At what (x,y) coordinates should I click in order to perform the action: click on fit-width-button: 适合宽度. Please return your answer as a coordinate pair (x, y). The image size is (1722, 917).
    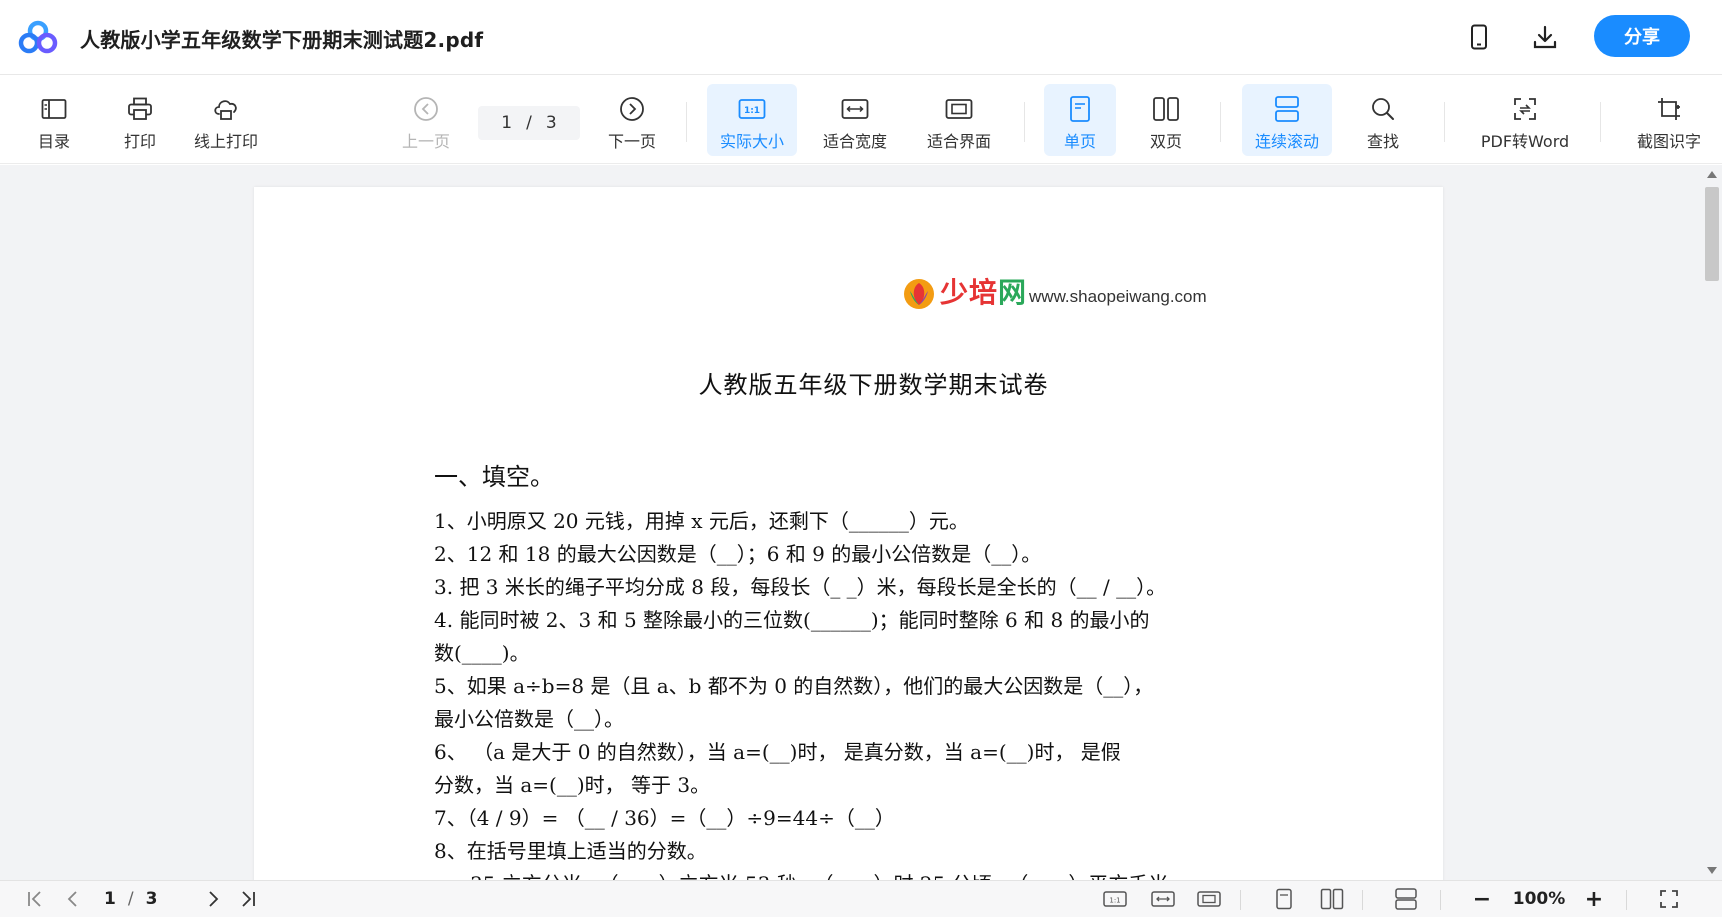
    Looking at the image, I should click on (855, 120).